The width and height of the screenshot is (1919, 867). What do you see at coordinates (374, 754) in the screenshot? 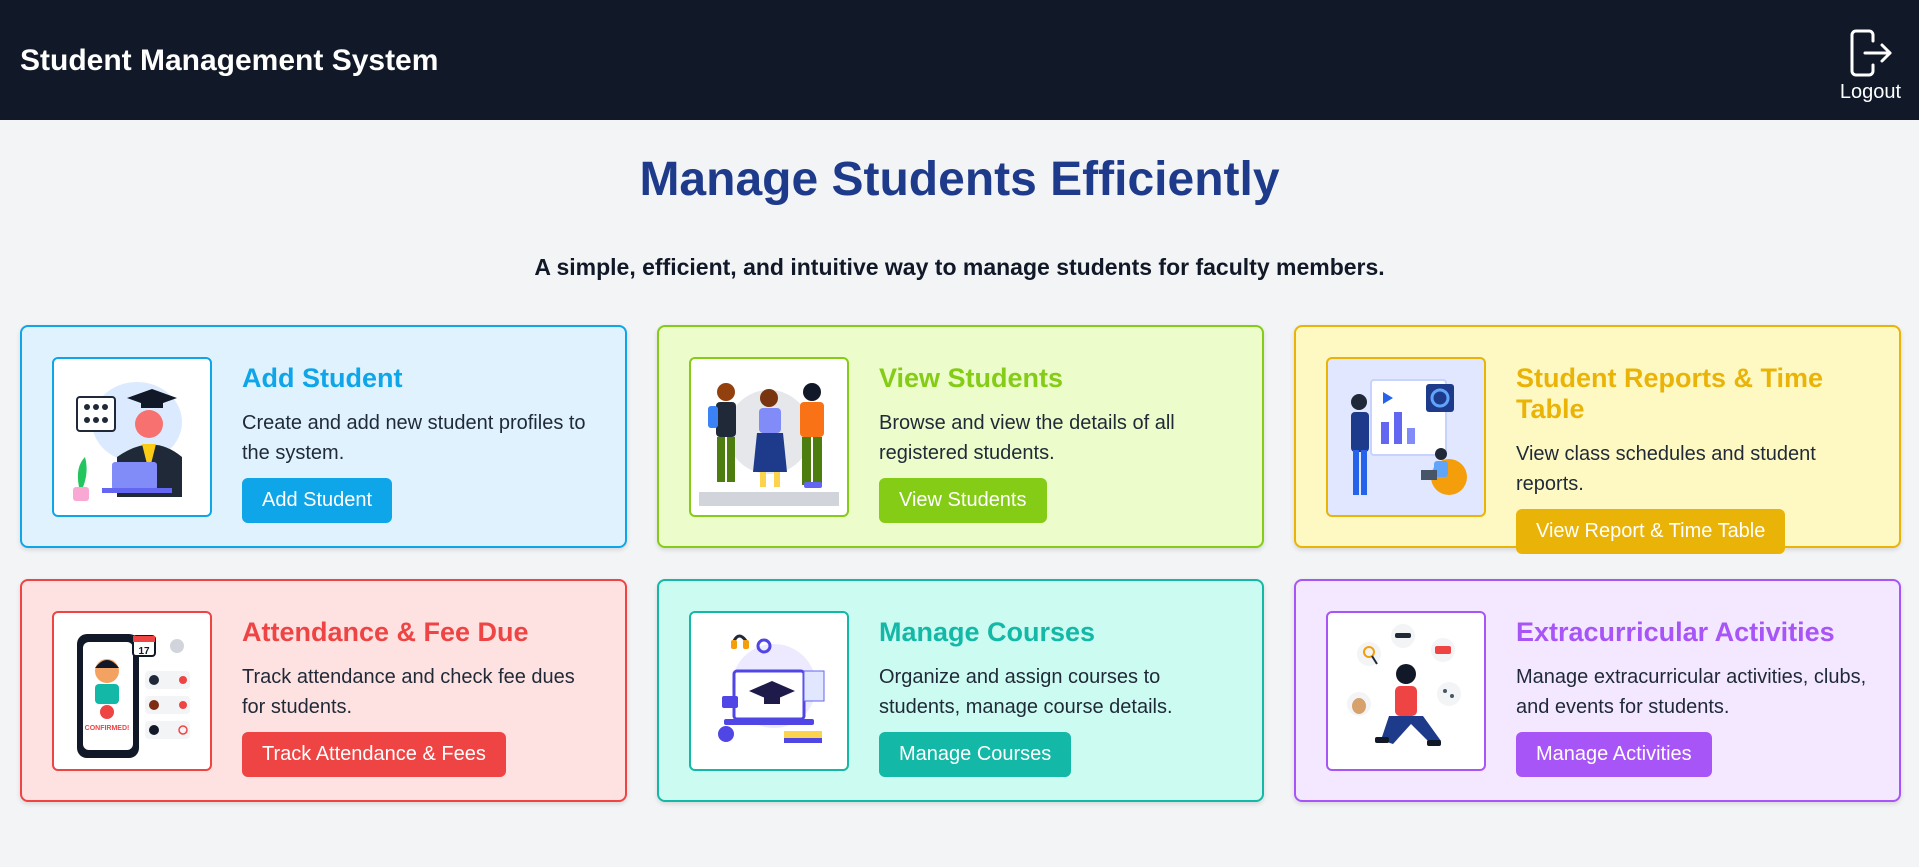
I see `track-attendance-button: Track Attendance & Fees` at bounding box center [374, 754].